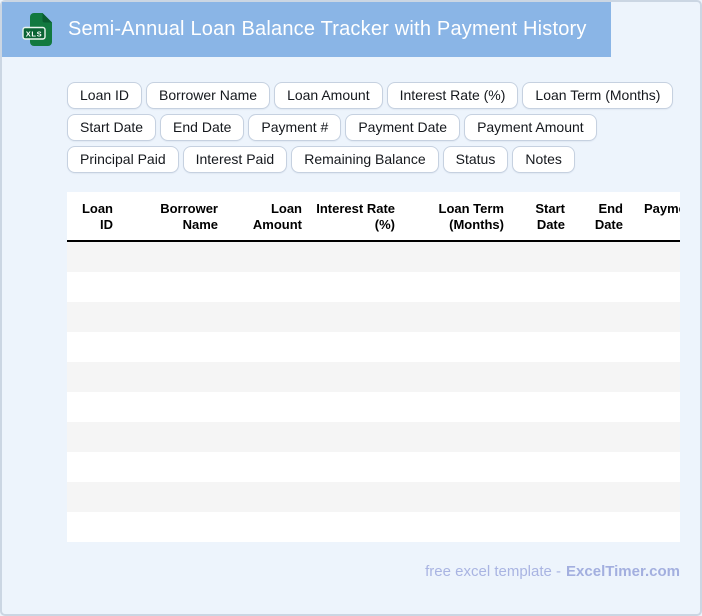  Describe the element at coordinates (123, 159) in the screenshot. I see `field-pill-principal-paid: Principal Paid` at that location.